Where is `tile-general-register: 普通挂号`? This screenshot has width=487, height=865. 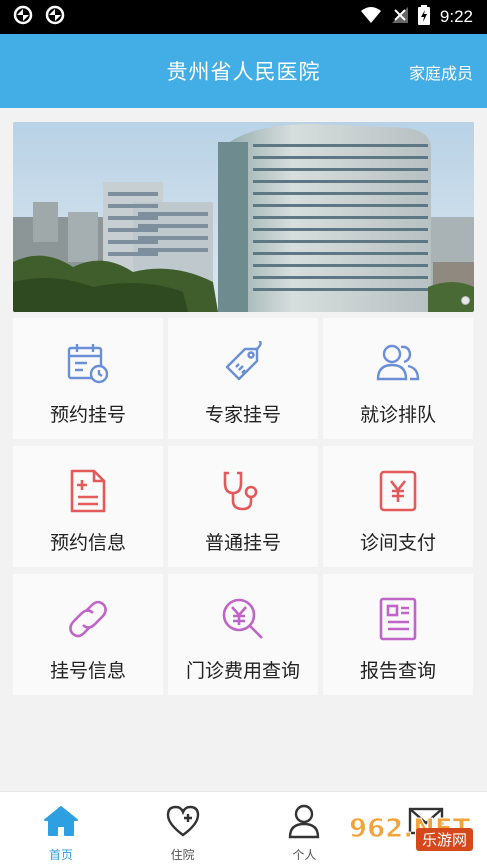
tile-general-register: 普通挂号 is located at coordinates (243, 506).